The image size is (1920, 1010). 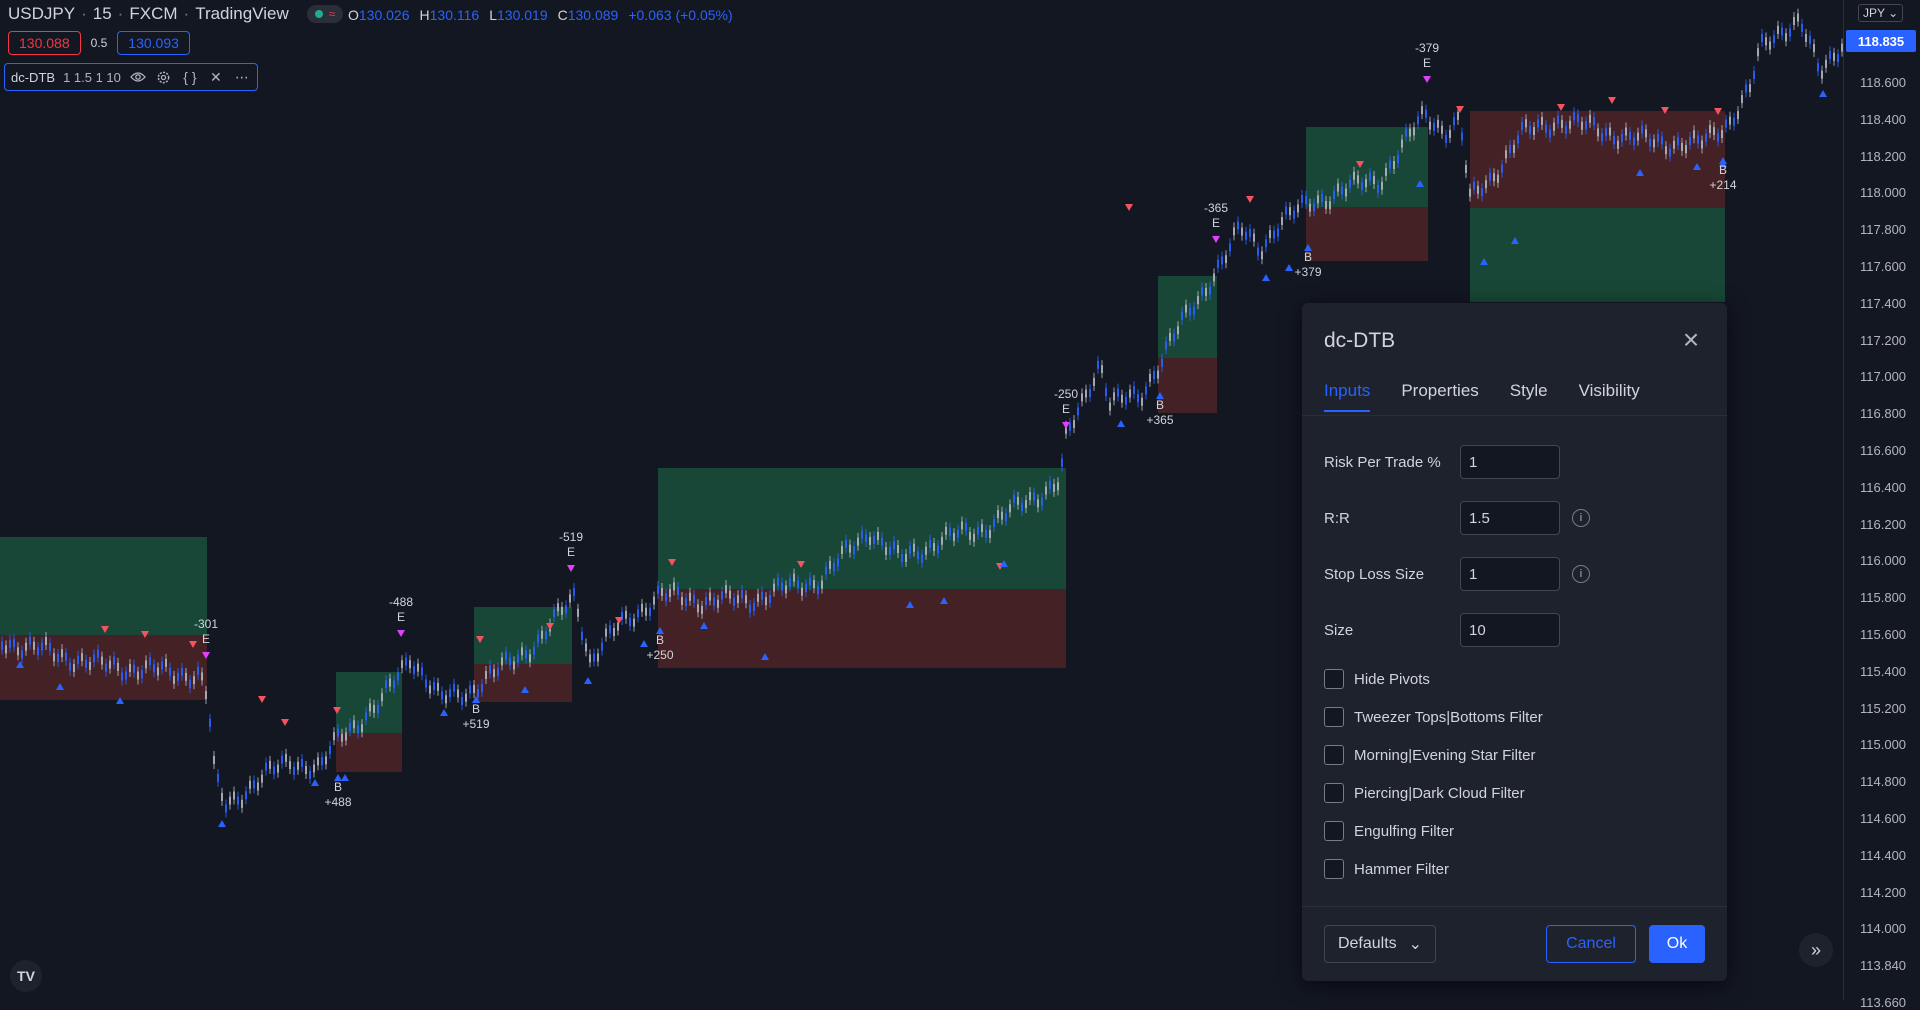 What do you see at coordinates (138, 77) in the screenshot?
I see `eye-icon` at bounding box center [138, 77].